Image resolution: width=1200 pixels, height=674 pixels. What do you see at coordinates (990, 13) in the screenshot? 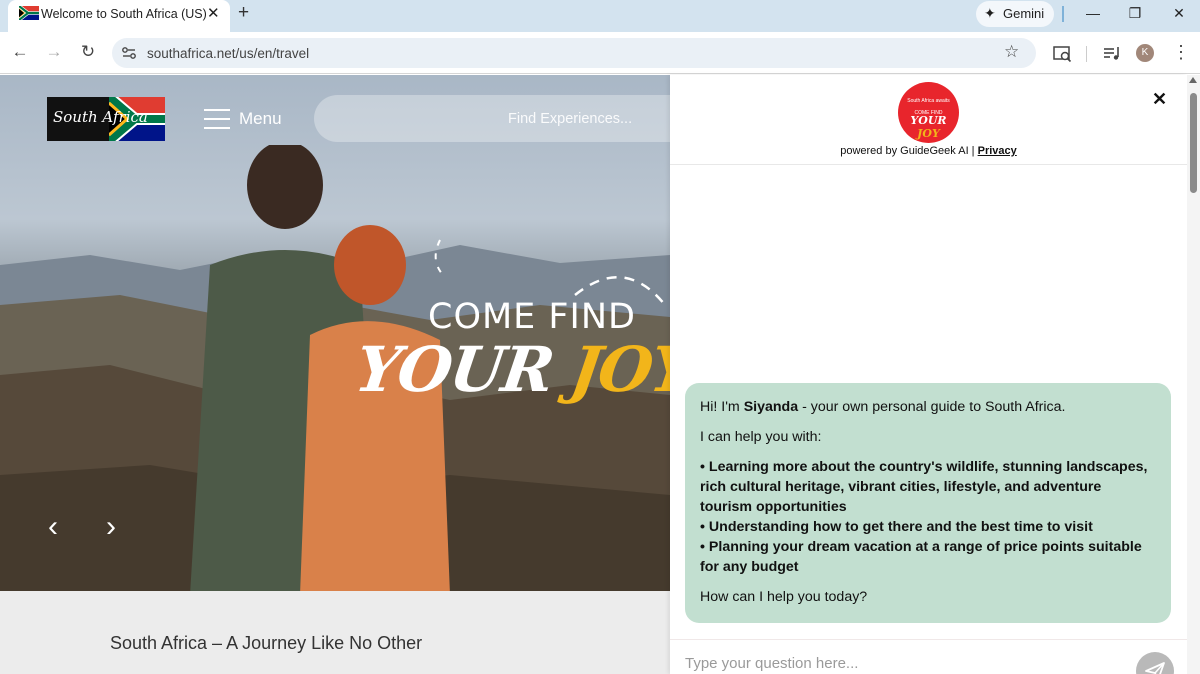
I see `gemini-sparkle-icon: ✦` at bounding box center [990, 13].